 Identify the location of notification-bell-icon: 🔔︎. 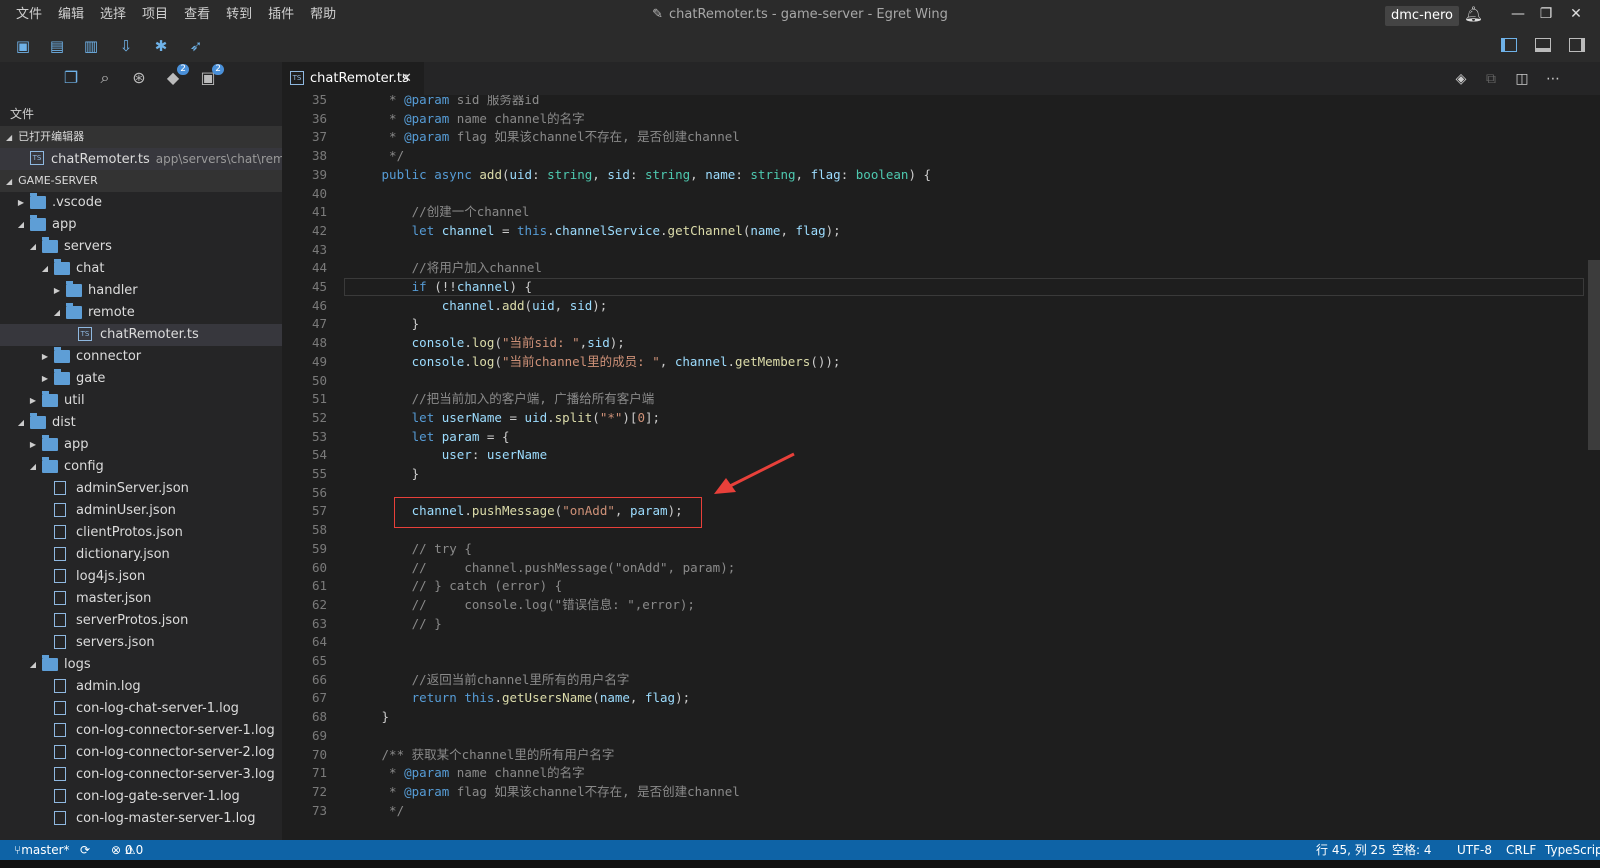
(1473, 14).